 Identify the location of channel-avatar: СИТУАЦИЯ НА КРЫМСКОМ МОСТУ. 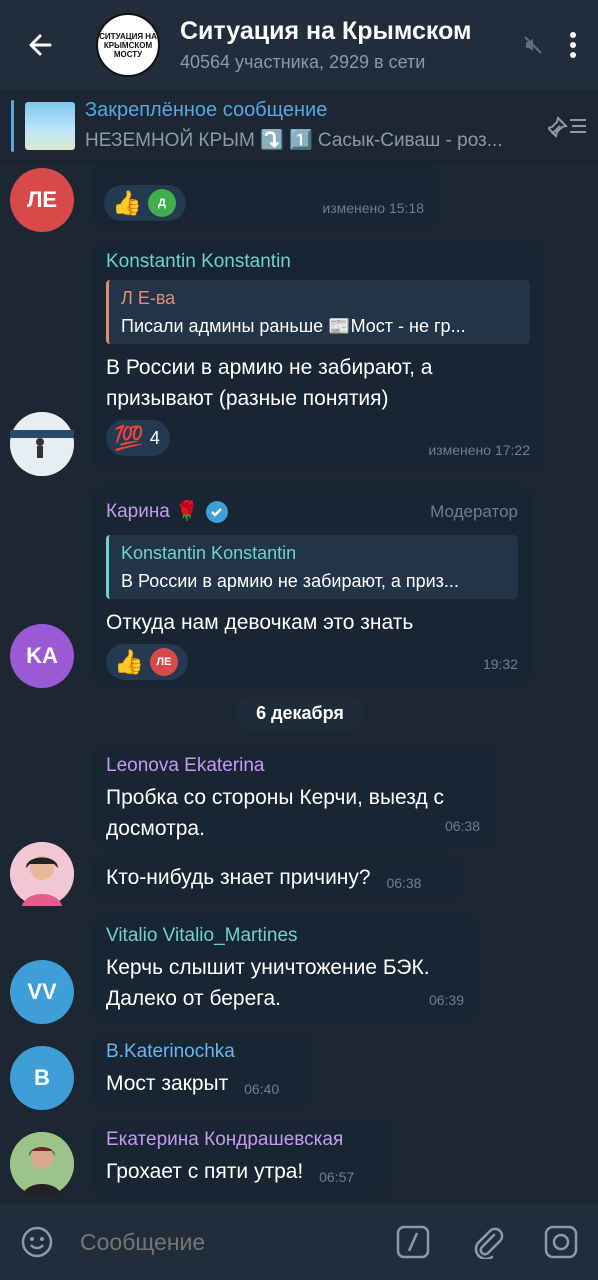
(128, 45).